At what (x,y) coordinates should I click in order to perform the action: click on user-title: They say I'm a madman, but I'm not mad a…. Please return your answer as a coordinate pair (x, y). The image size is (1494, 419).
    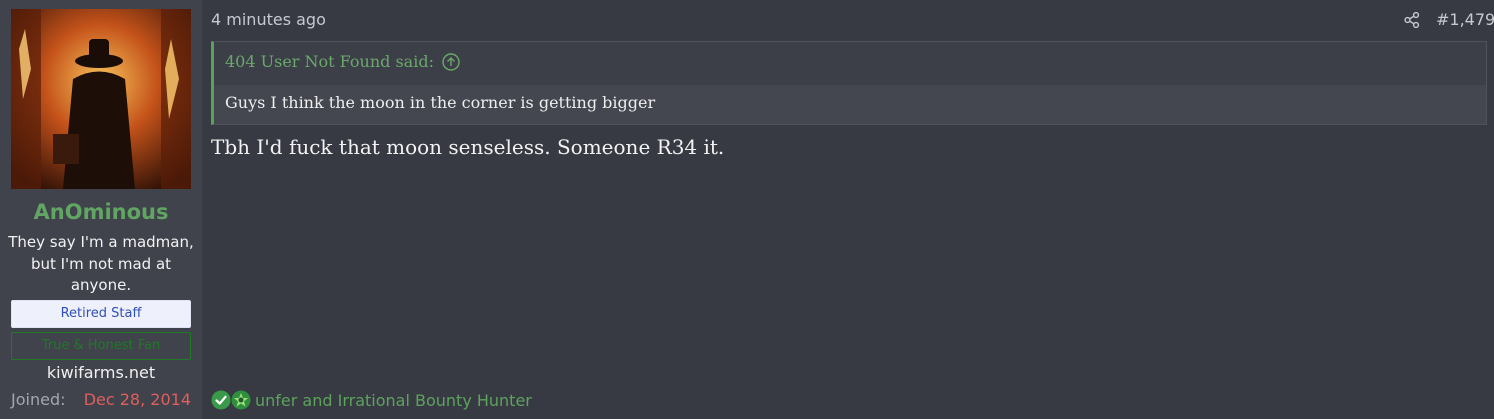
    Looking at the image, I should click on (101, 263).